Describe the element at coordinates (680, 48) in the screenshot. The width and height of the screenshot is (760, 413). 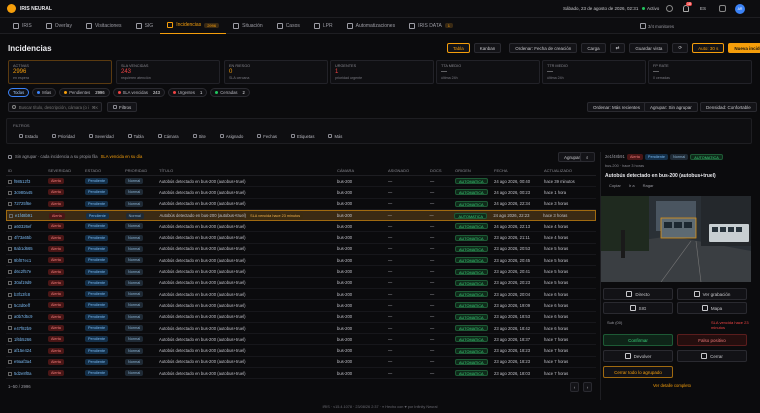
I see `refresh-icon: ⟳` at that location.